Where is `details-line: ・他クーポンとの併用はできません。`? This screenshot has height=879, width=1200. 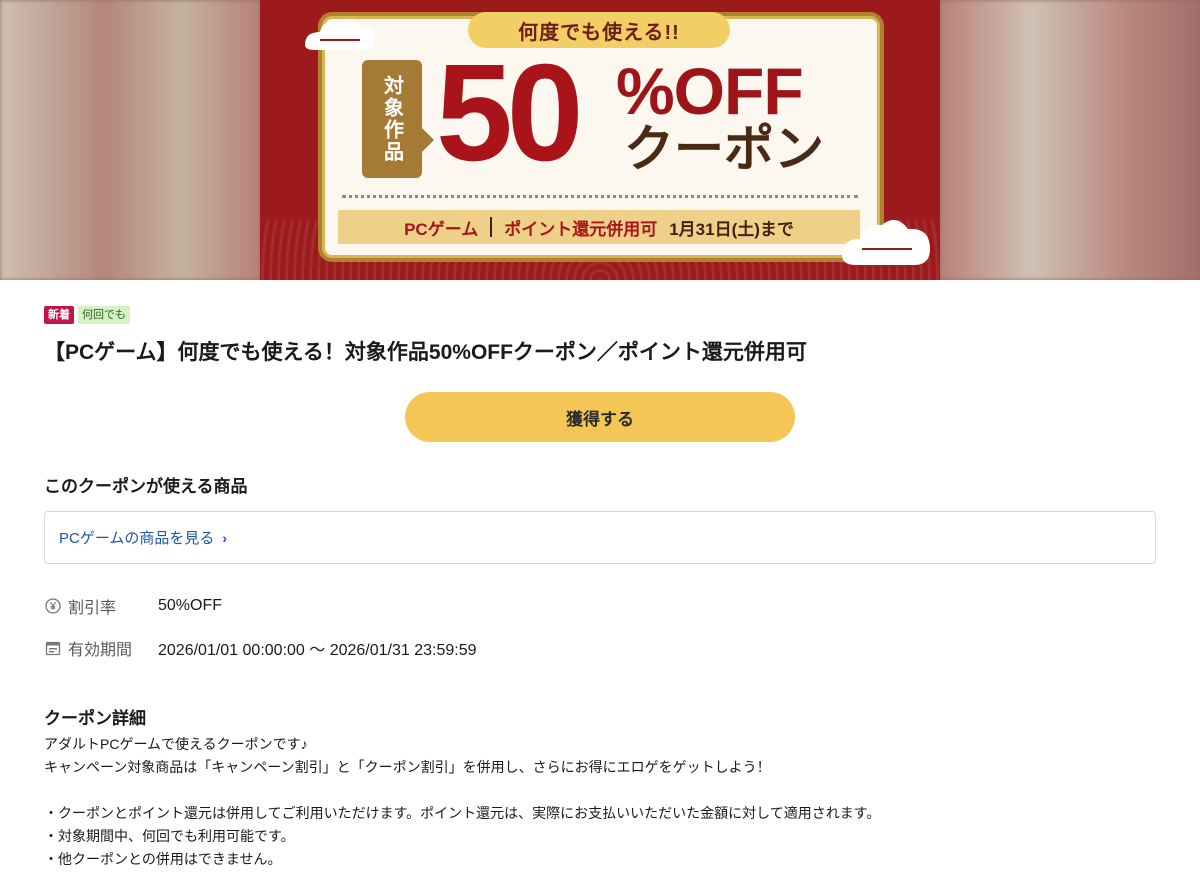
details-line: ・他クーポンとの併用はできません。 is located at coordinates (163, 859).